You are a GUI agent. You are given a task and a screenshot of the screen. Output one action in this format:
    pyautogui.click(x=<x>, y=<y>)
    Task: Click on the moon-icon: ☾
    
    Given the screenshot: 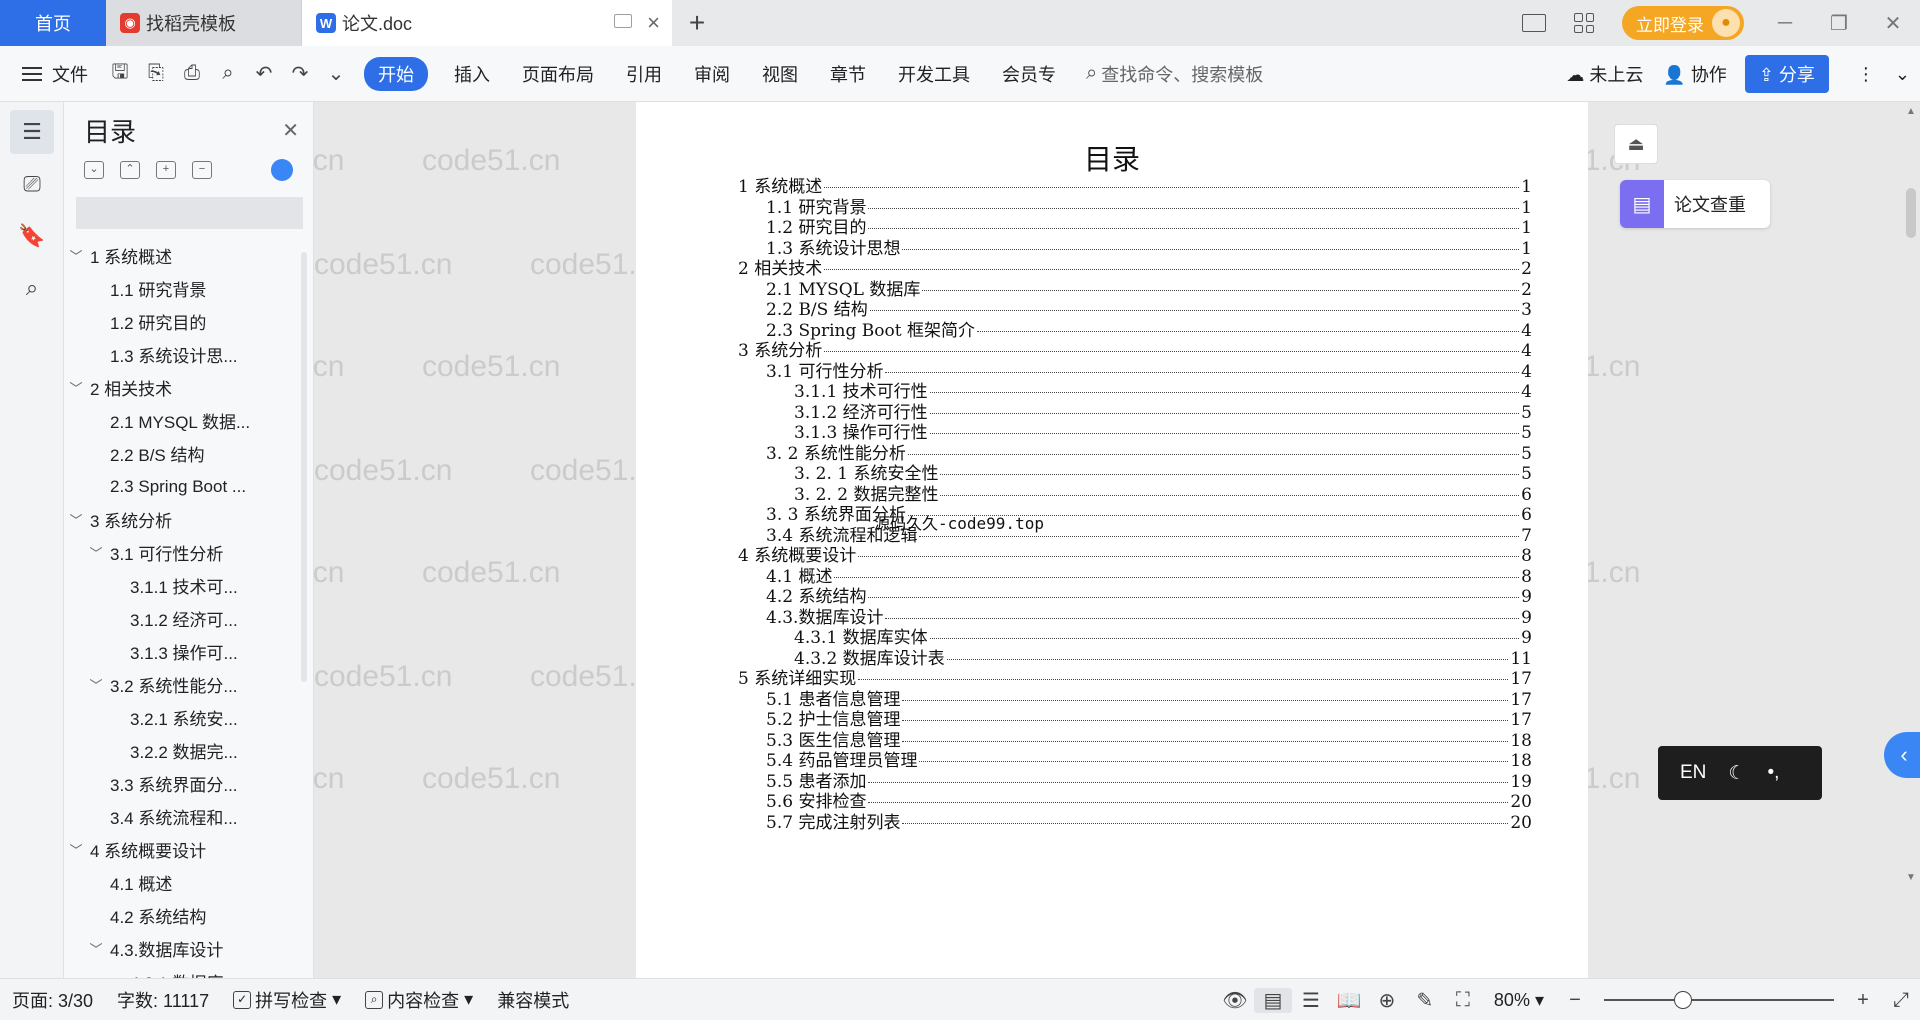 What is the action you would take?
    pyautogui.click(x=1736, y=773)
    